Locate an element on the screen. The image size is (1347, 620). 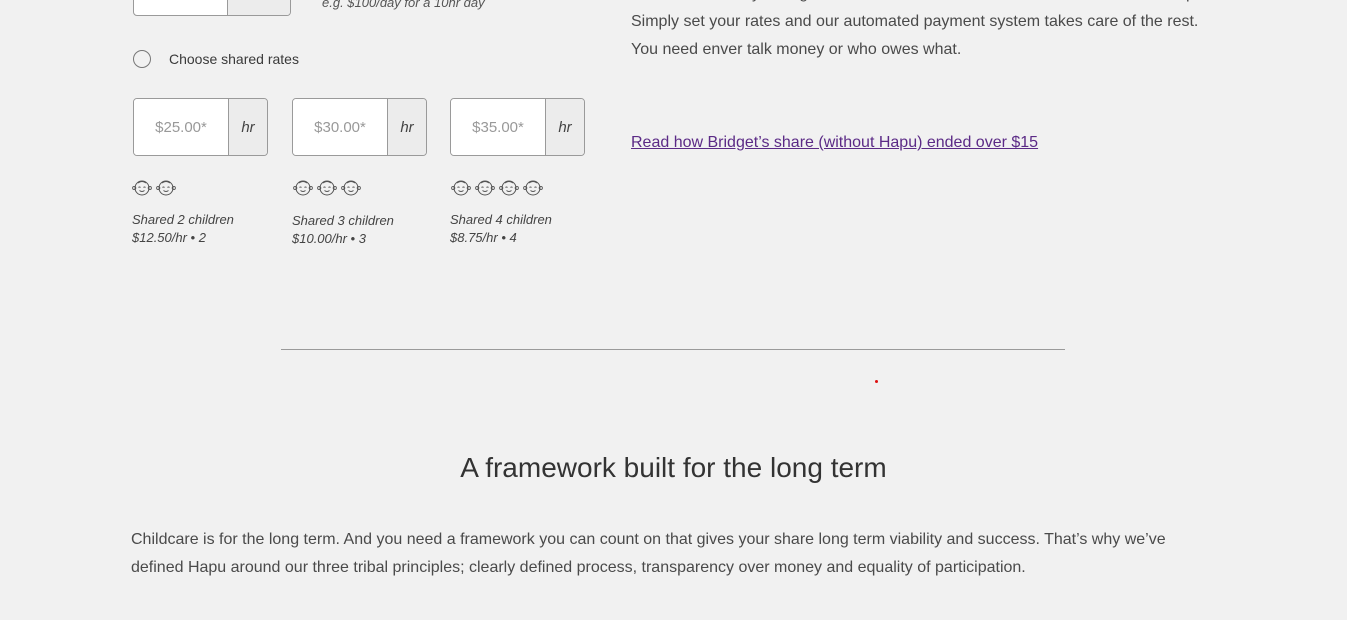
caption-title: Shared 3 children is located at coordinates (343, 220).